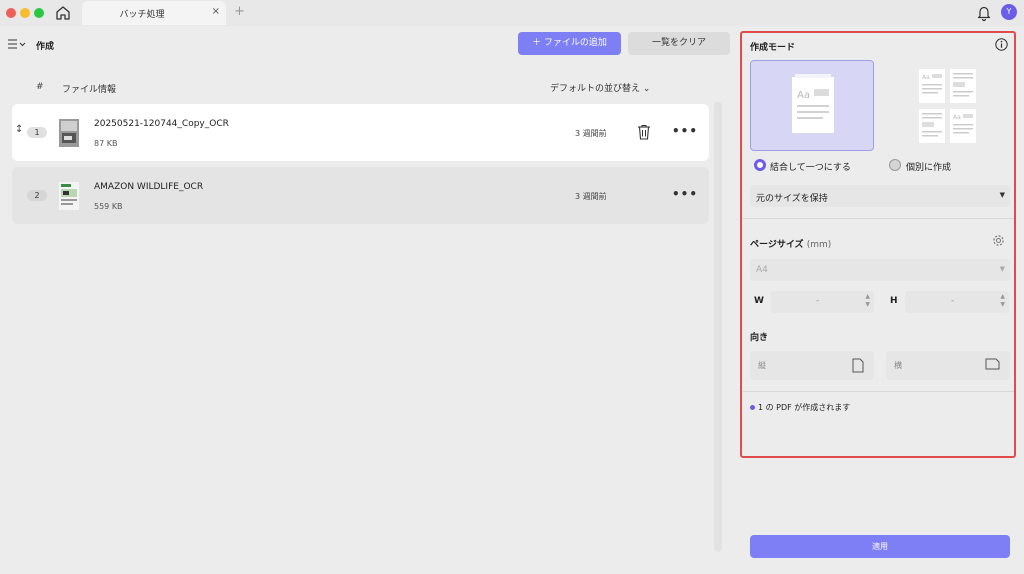  I want to click on height-value: -, so click(953, 301).